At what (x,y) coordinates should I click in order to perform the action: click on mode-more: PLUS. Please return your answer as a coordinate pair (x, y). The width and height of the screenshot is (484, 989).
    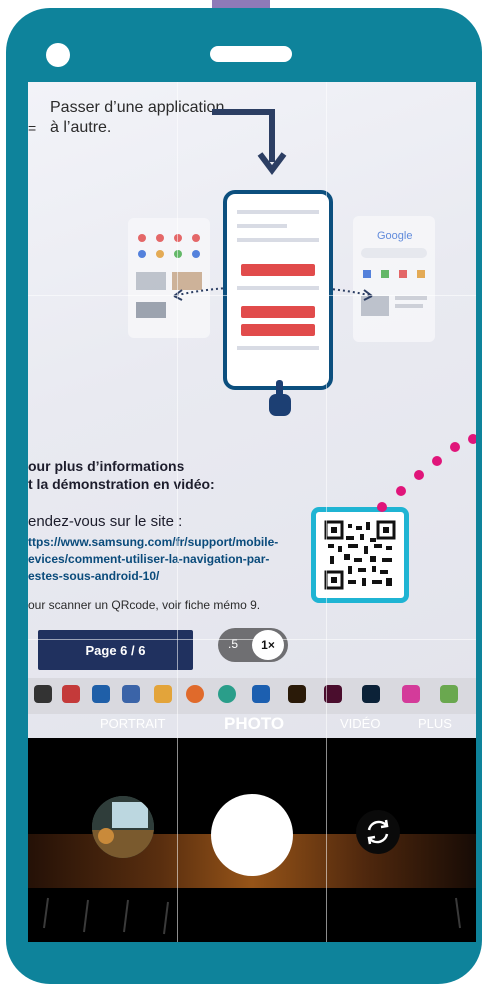
    Looking at the image, I should click on (435, 723).